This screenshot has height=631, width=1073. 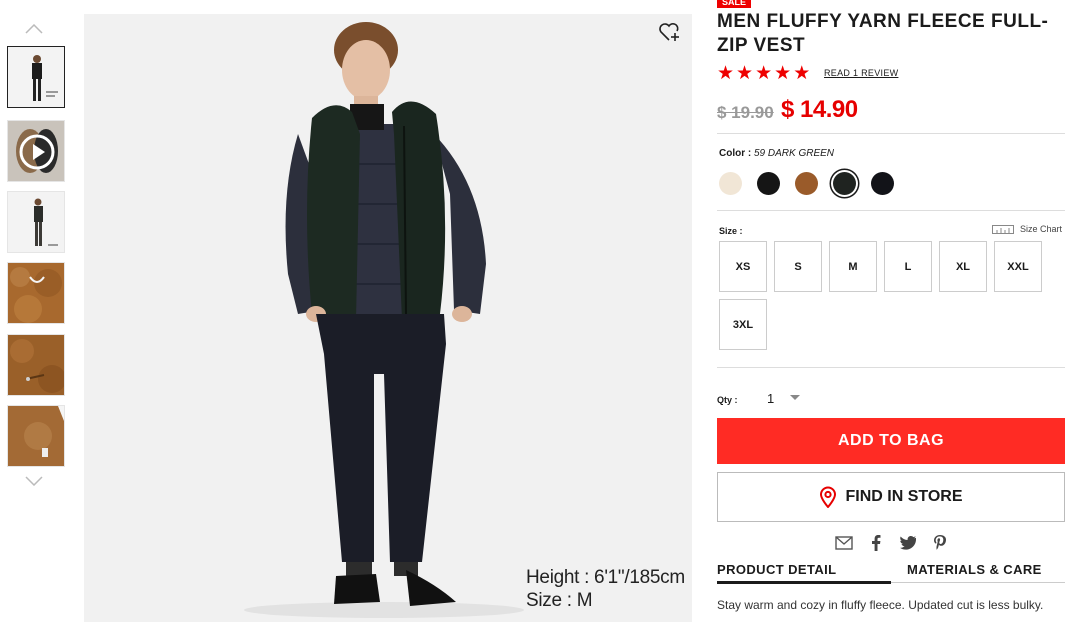 I want to click on color-swatch-off-white, so click(x=730, y=183).